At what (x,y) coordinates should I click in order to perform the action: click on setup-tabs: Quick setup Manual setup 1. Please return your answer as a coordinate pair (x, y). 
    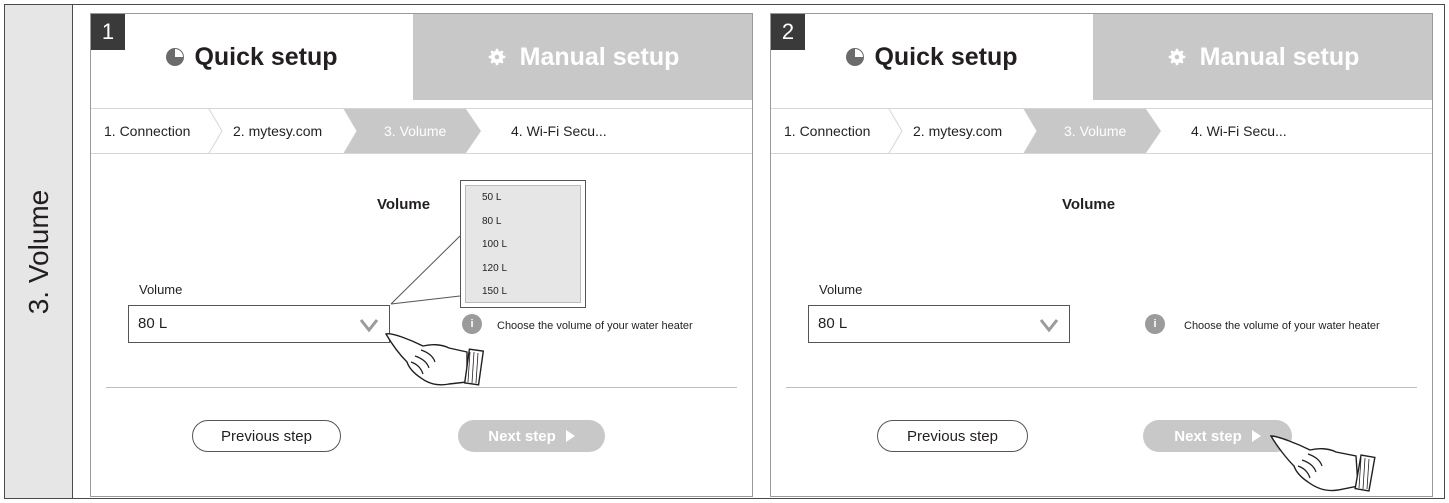
    Looking at the image, I should click on (421, 57).